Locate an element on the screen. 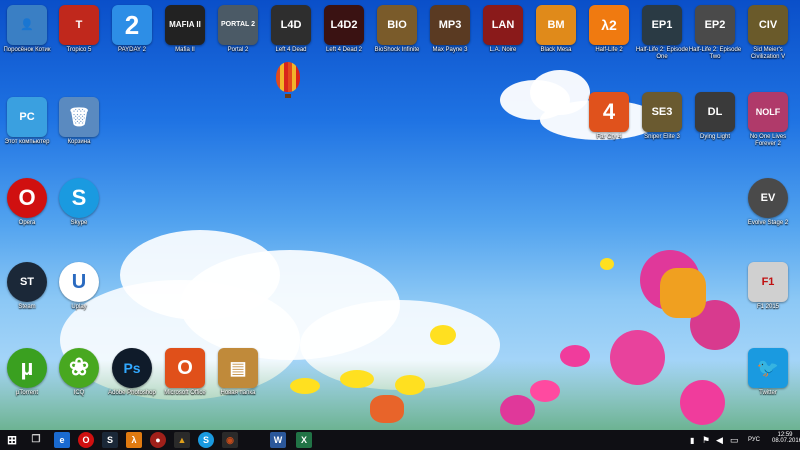  icon-label: L.A. Noire is located at coordinates (503, 50).